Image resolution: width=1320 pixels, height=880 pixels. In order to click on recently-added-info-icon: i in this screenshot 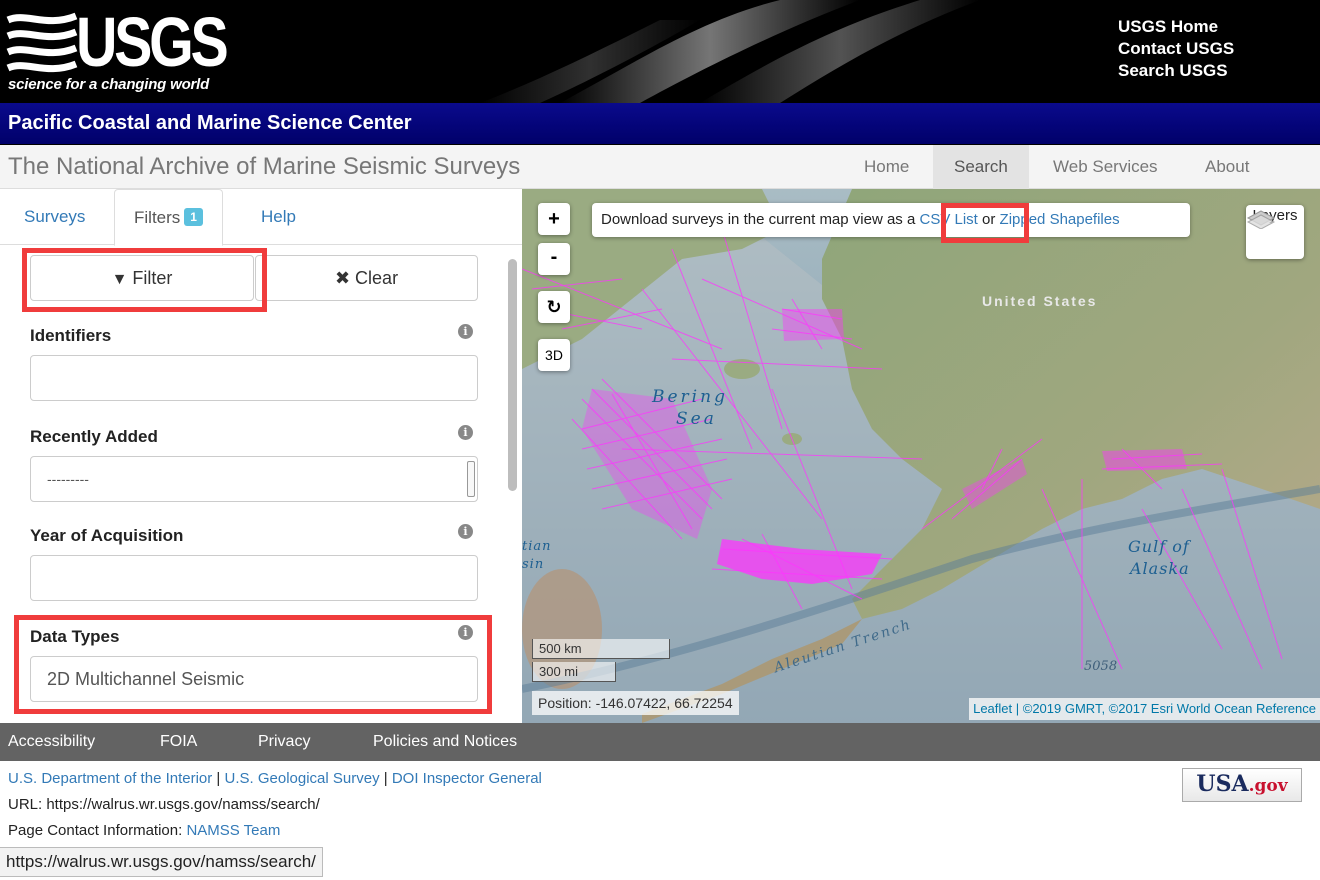, I will do `click(465, 432)`.